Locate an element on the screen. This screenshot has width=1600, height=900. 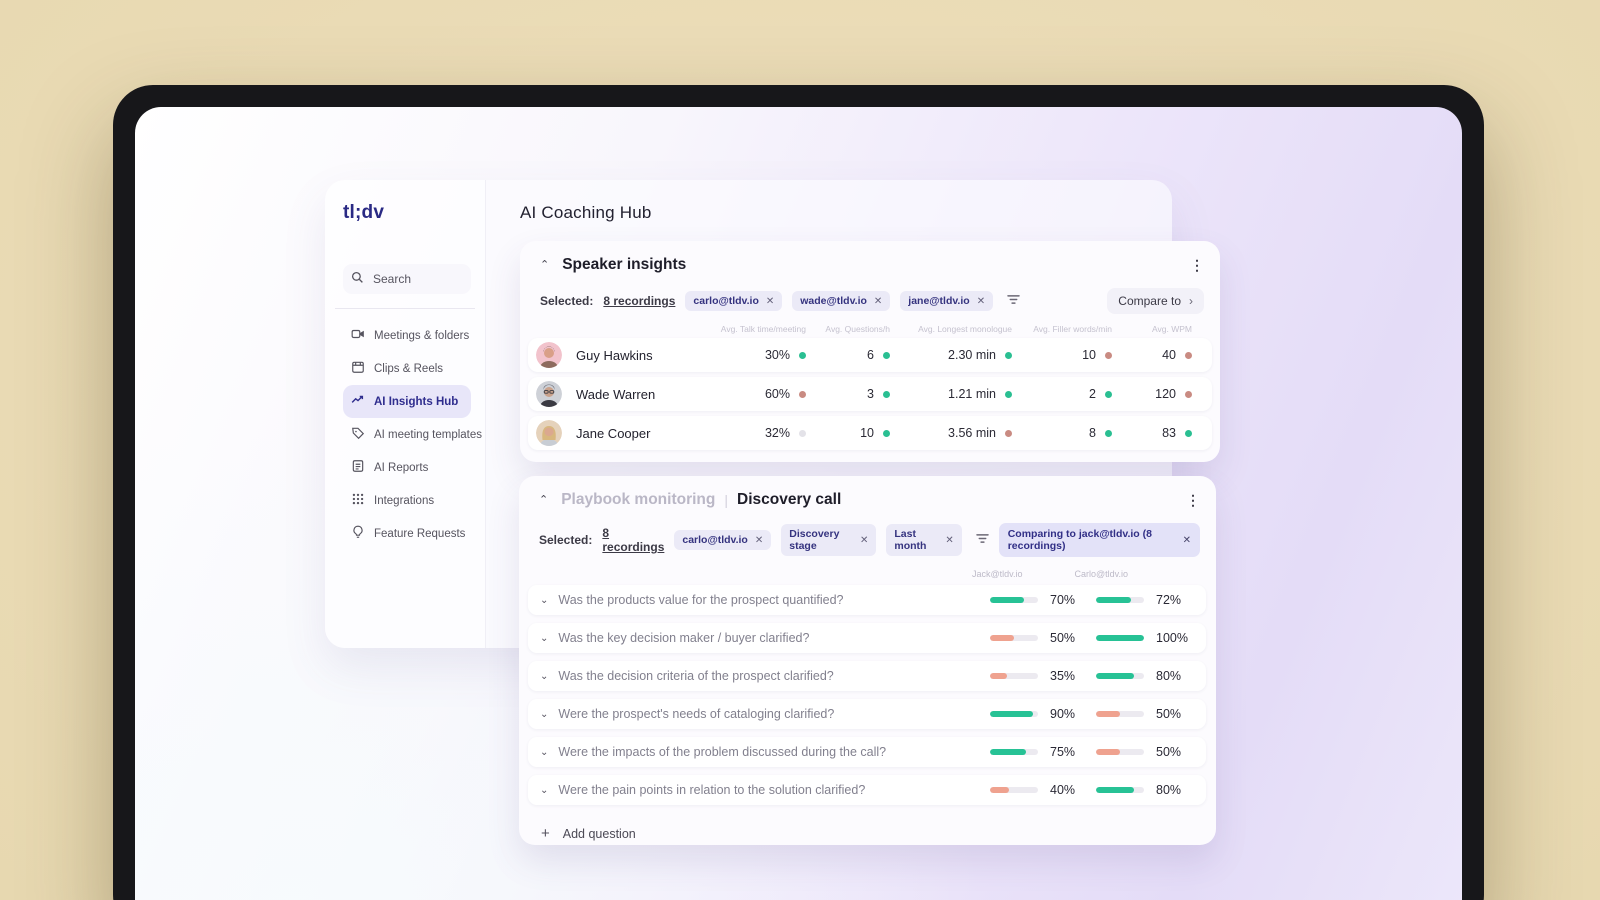
table-row-jane-cooper: Jane Cooper 32% 10 3.56 min 8 83 is located at coordinates (870, 433).